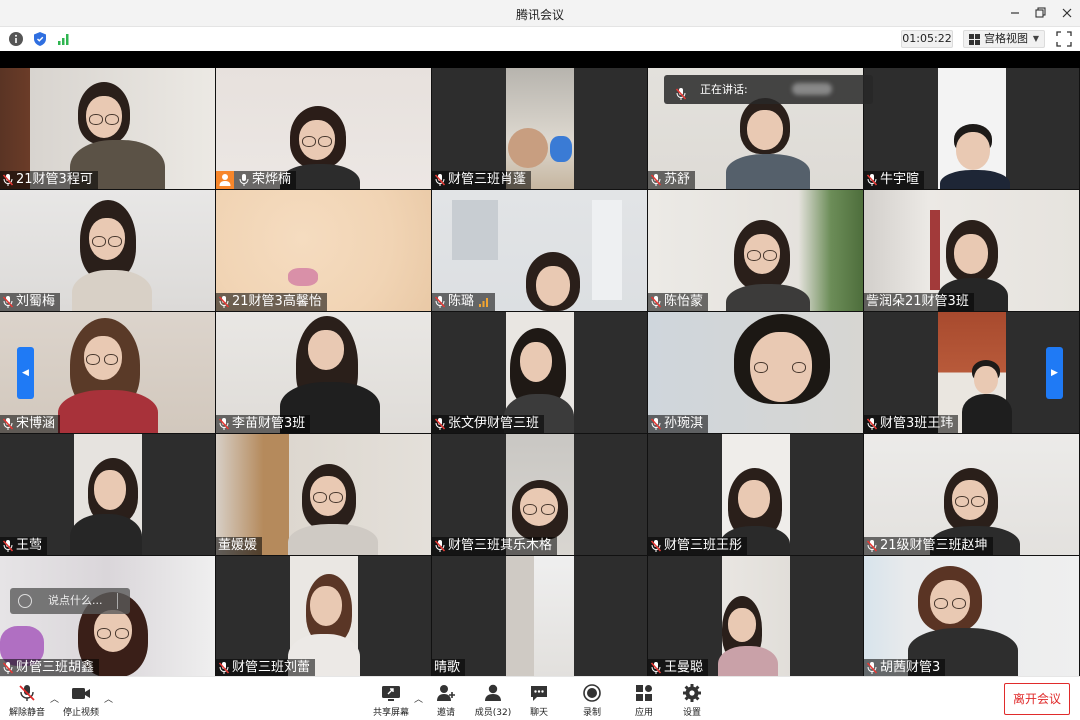 This screenshot has height=720, width=1080. I want to click on share-screen-button: 共享屏幕, so click(391, 700).